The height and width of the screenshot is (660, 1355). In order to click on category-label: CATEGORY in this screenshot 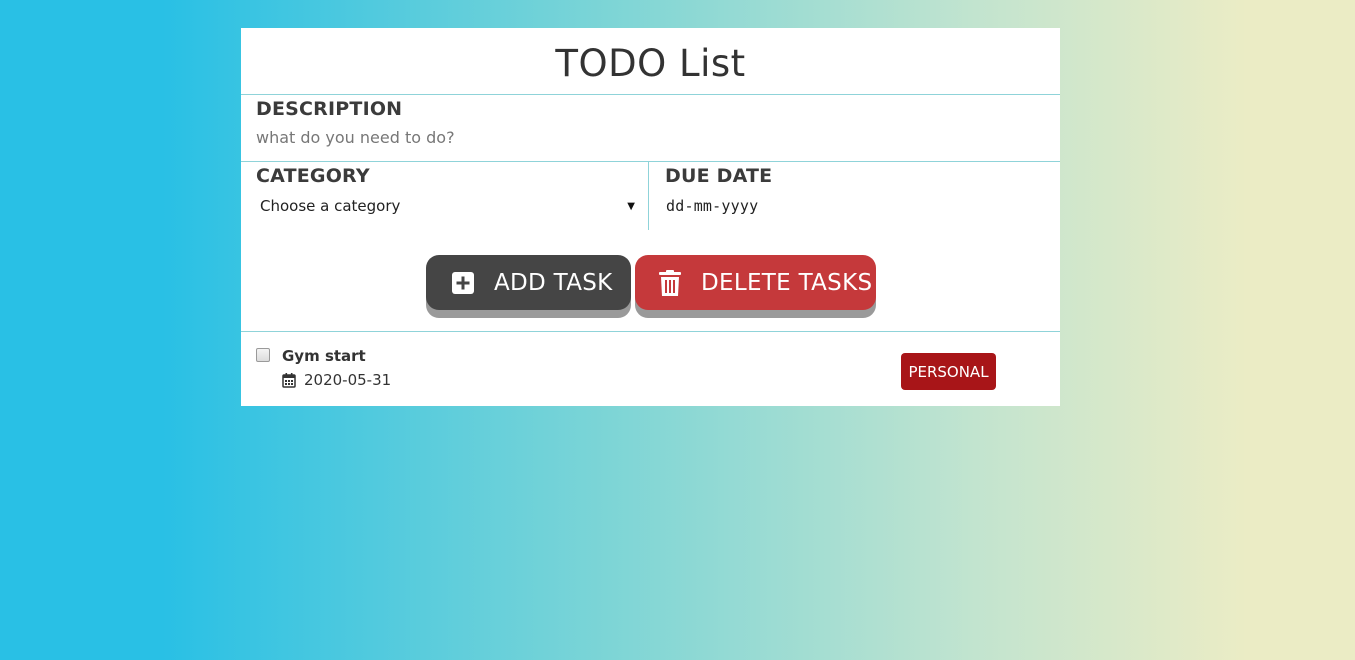, I will do `click(313, 176)`.